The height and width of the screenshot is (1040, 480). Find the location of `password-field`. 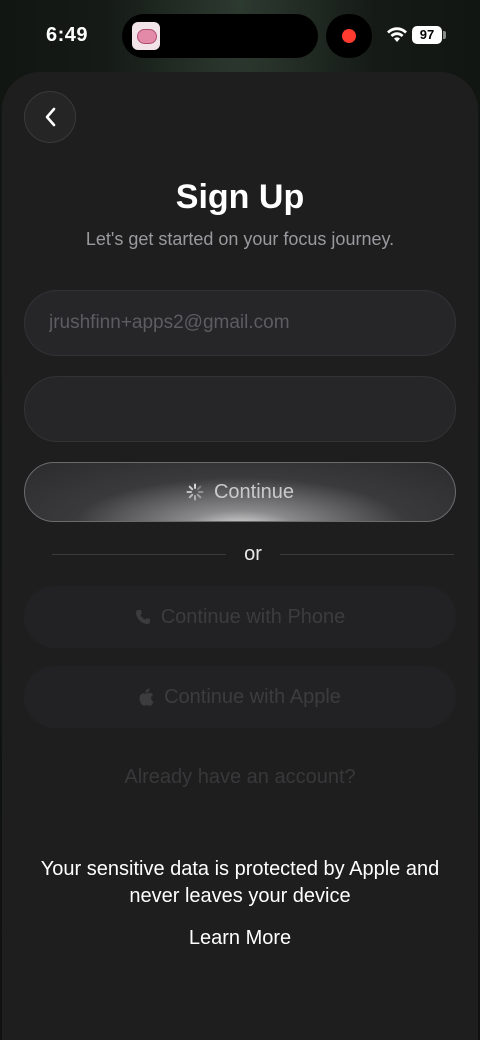

password-field is located at coordinates (240, 409).